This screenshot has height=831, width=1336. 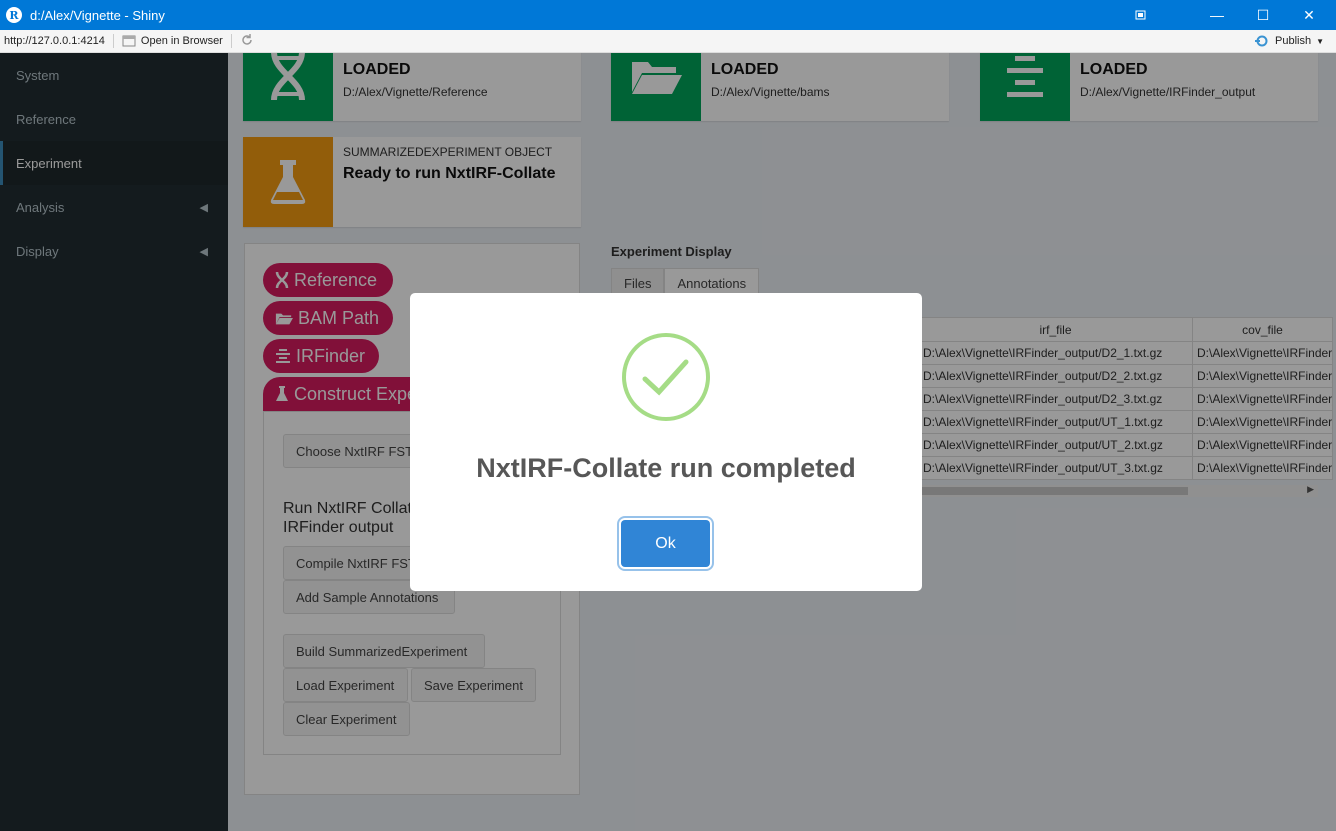 What do you see at coordinates (97, 15) in the screenshot?
I see `window-title: d:/Alex/Vignette - Shiny` at bounding box center [97, 15].